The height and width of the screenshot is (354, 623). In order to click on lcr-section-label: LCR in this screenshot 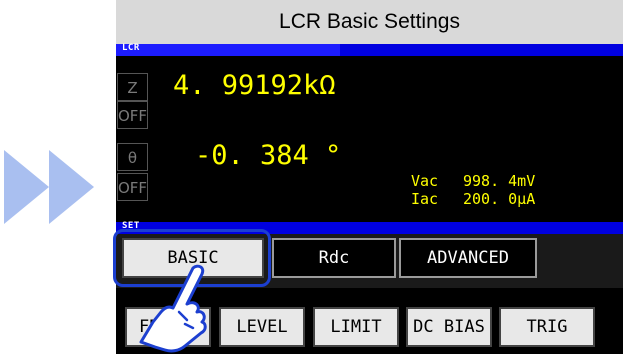, I will do `click(131, 48)`.